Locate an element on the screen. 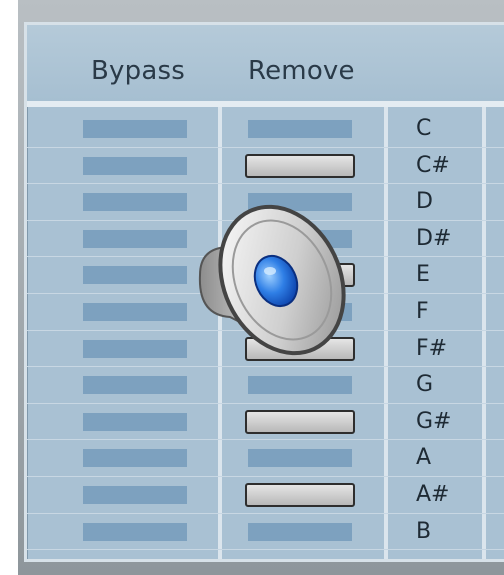 The height and width of the screenshot is (575, 504). note-label: A# is located at coordinates (433, 494).